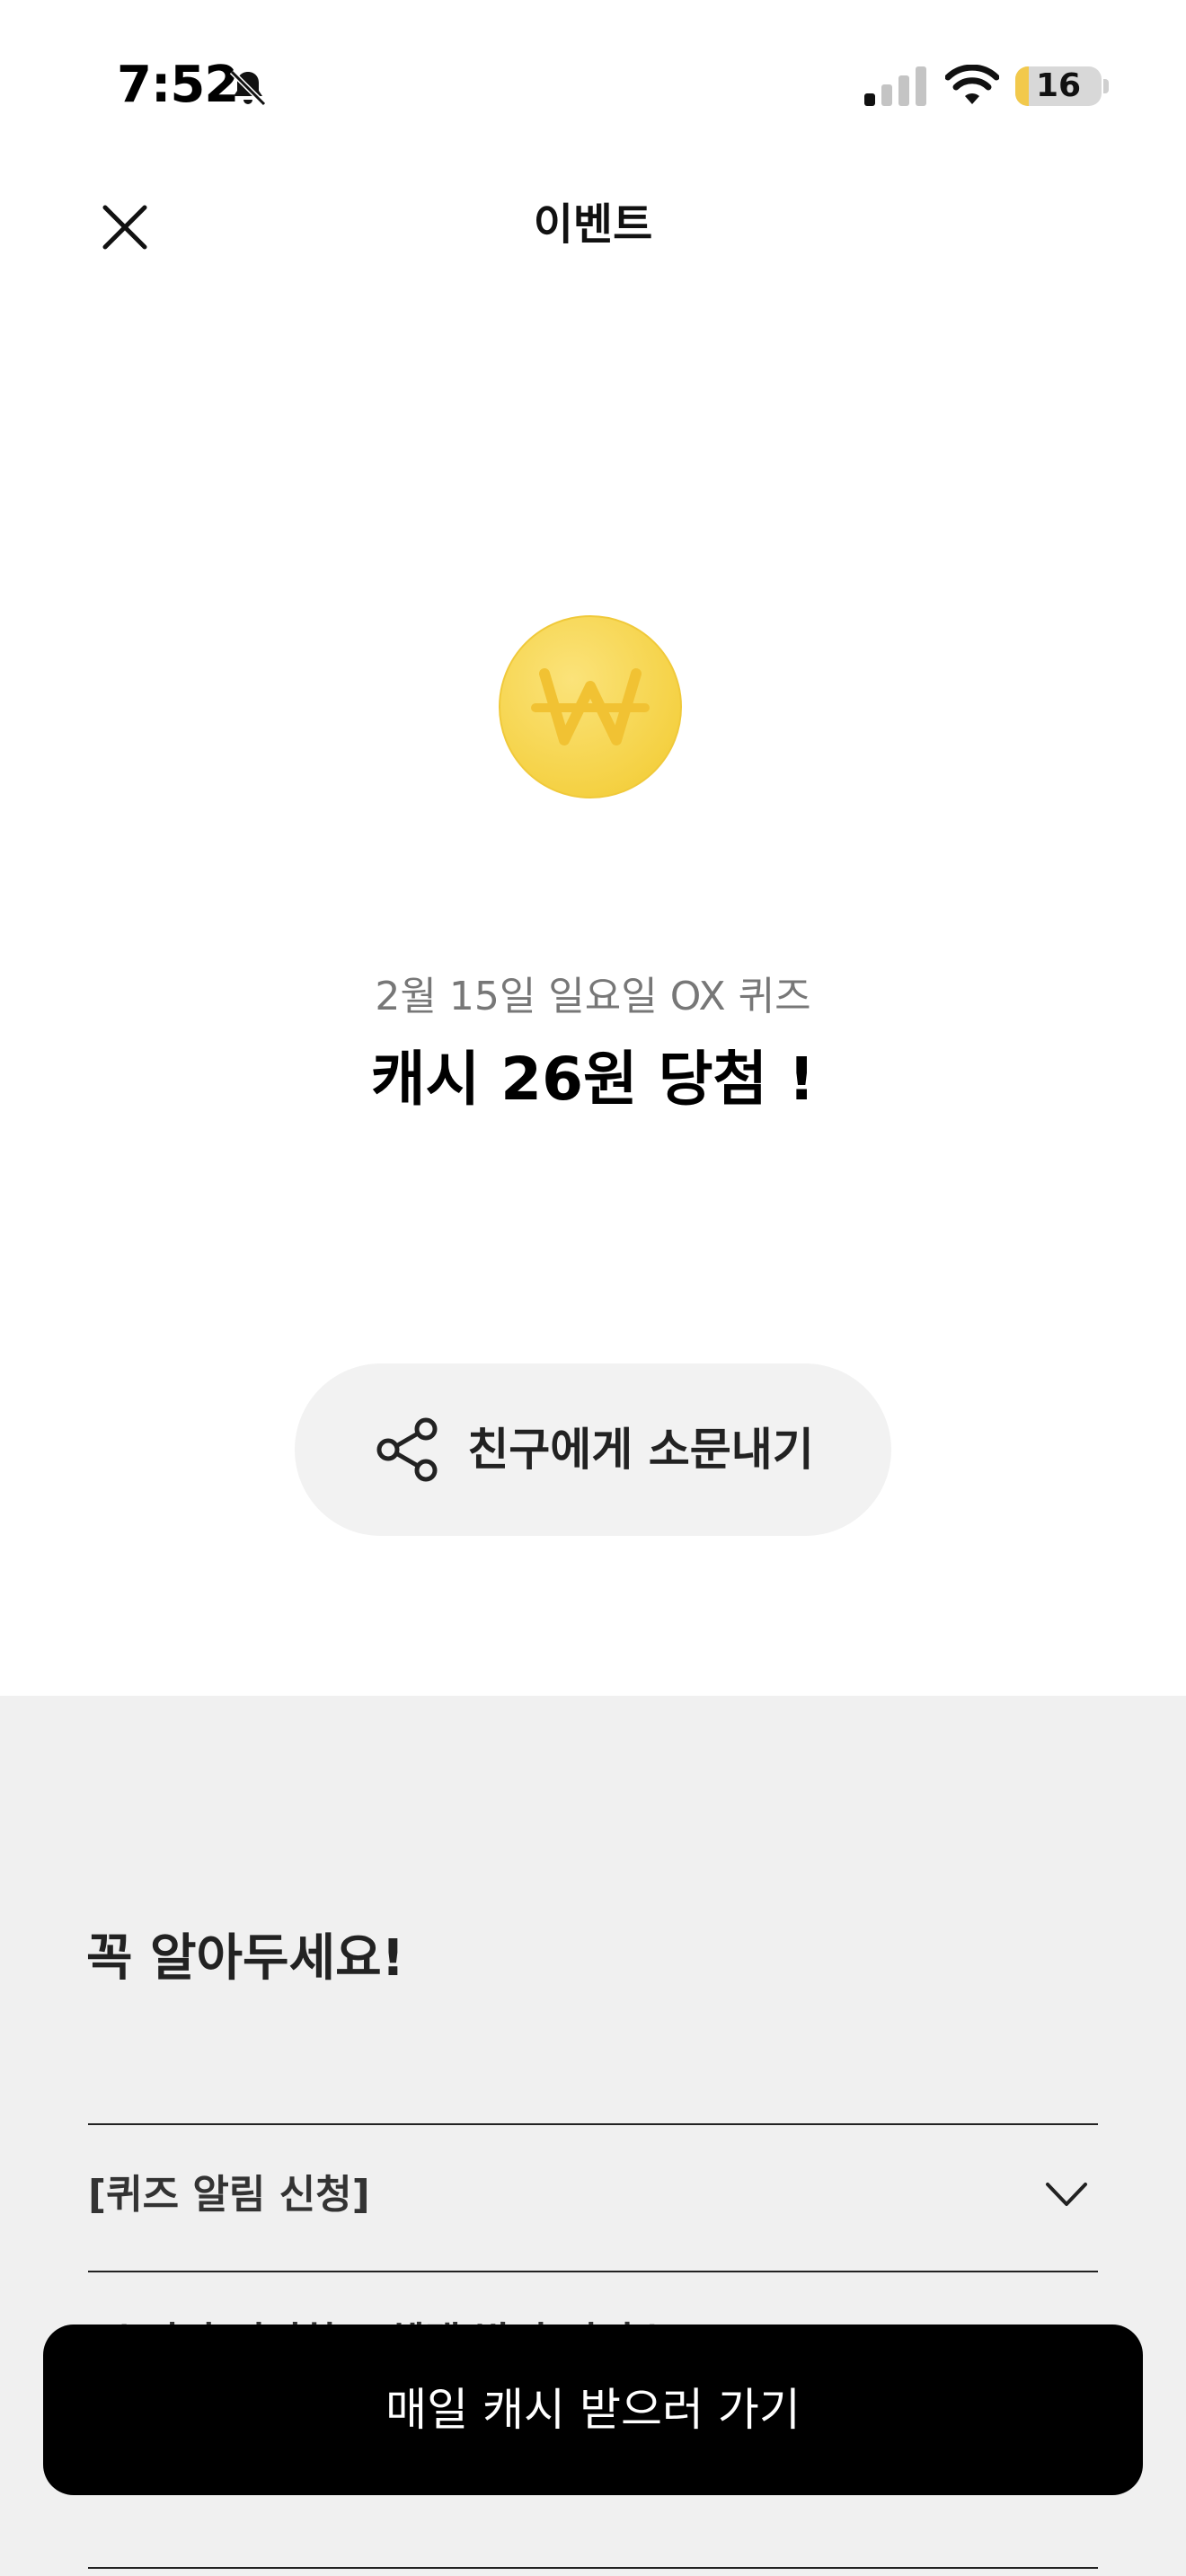 Image resolution: width=1186 pixels, height=2576 pixels. What do you see at coordinates (1106, 86) in the screenshot?
I see `battery-cap` at bounding box center [1106, 86].